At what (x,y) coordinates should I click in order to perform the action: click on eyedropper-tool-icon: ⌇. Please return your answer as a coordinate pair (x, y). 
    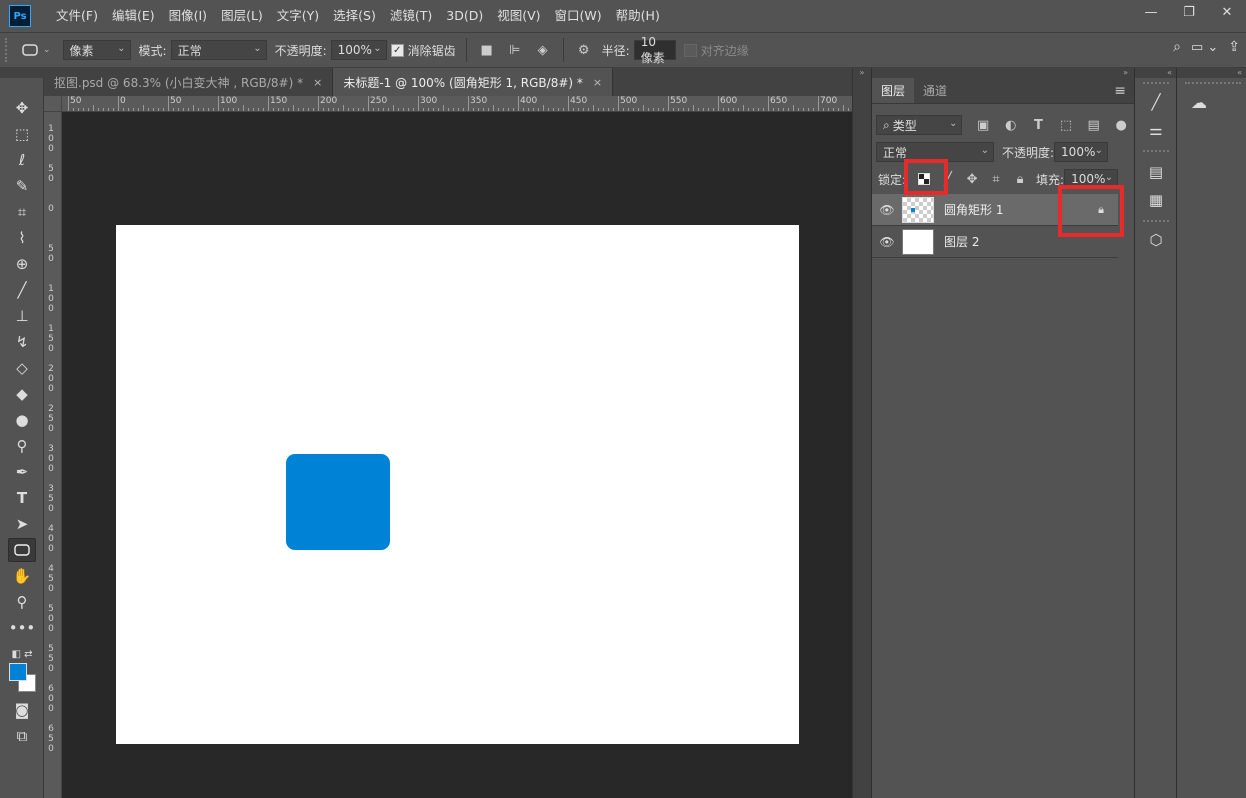
    Looking at the image, I should click on (22, 238).